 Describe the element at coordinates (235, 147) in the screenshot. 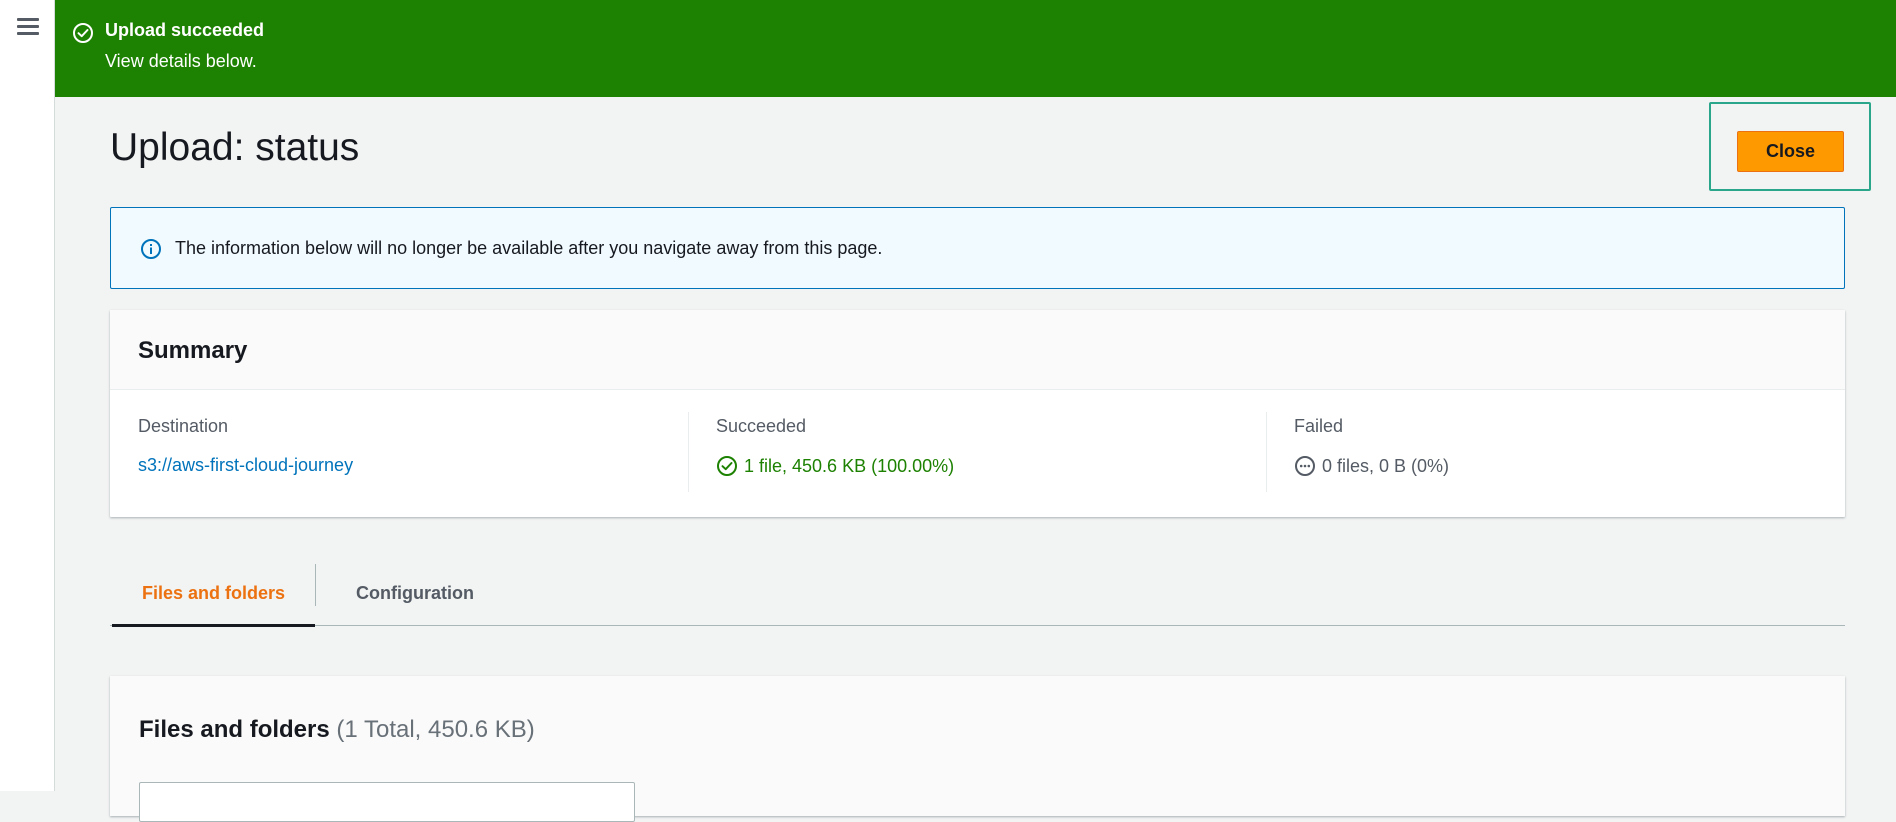

I see `page-title: Upload: status` at that location.